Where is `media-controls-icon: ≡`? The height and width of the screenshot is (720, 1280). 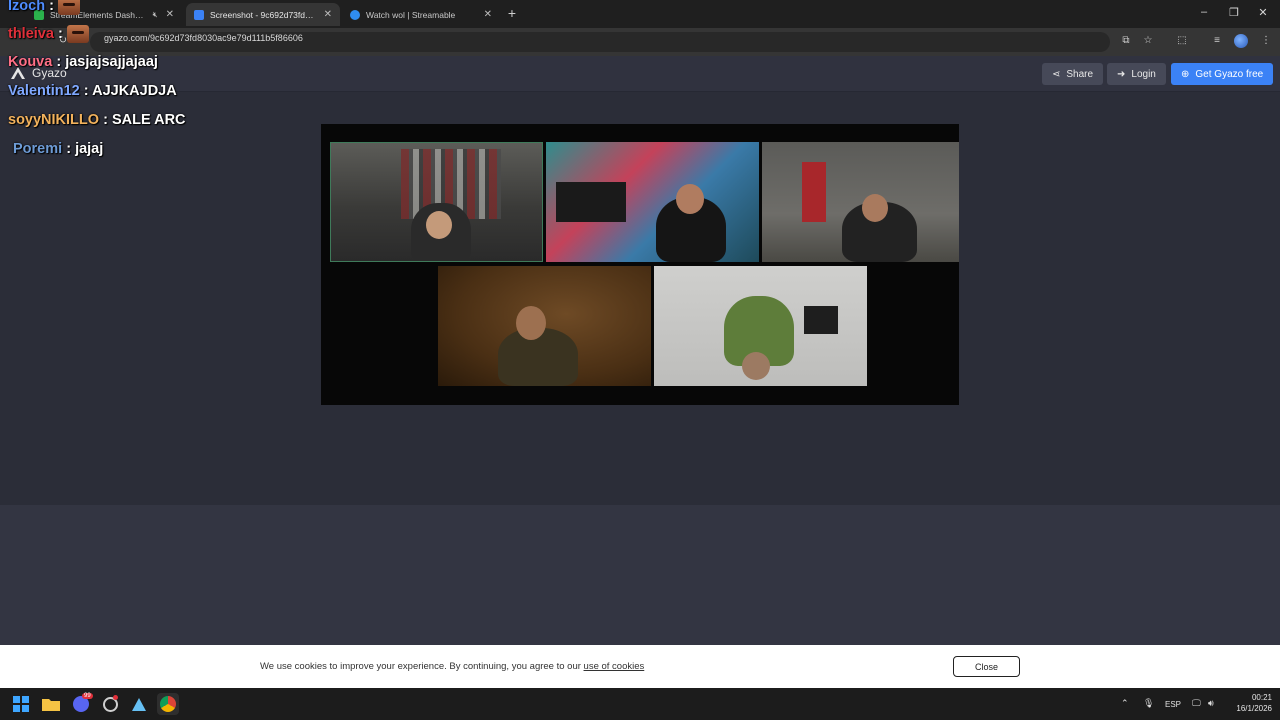 media-controls-icon: ≡ is located at coordinates (1217, 41).